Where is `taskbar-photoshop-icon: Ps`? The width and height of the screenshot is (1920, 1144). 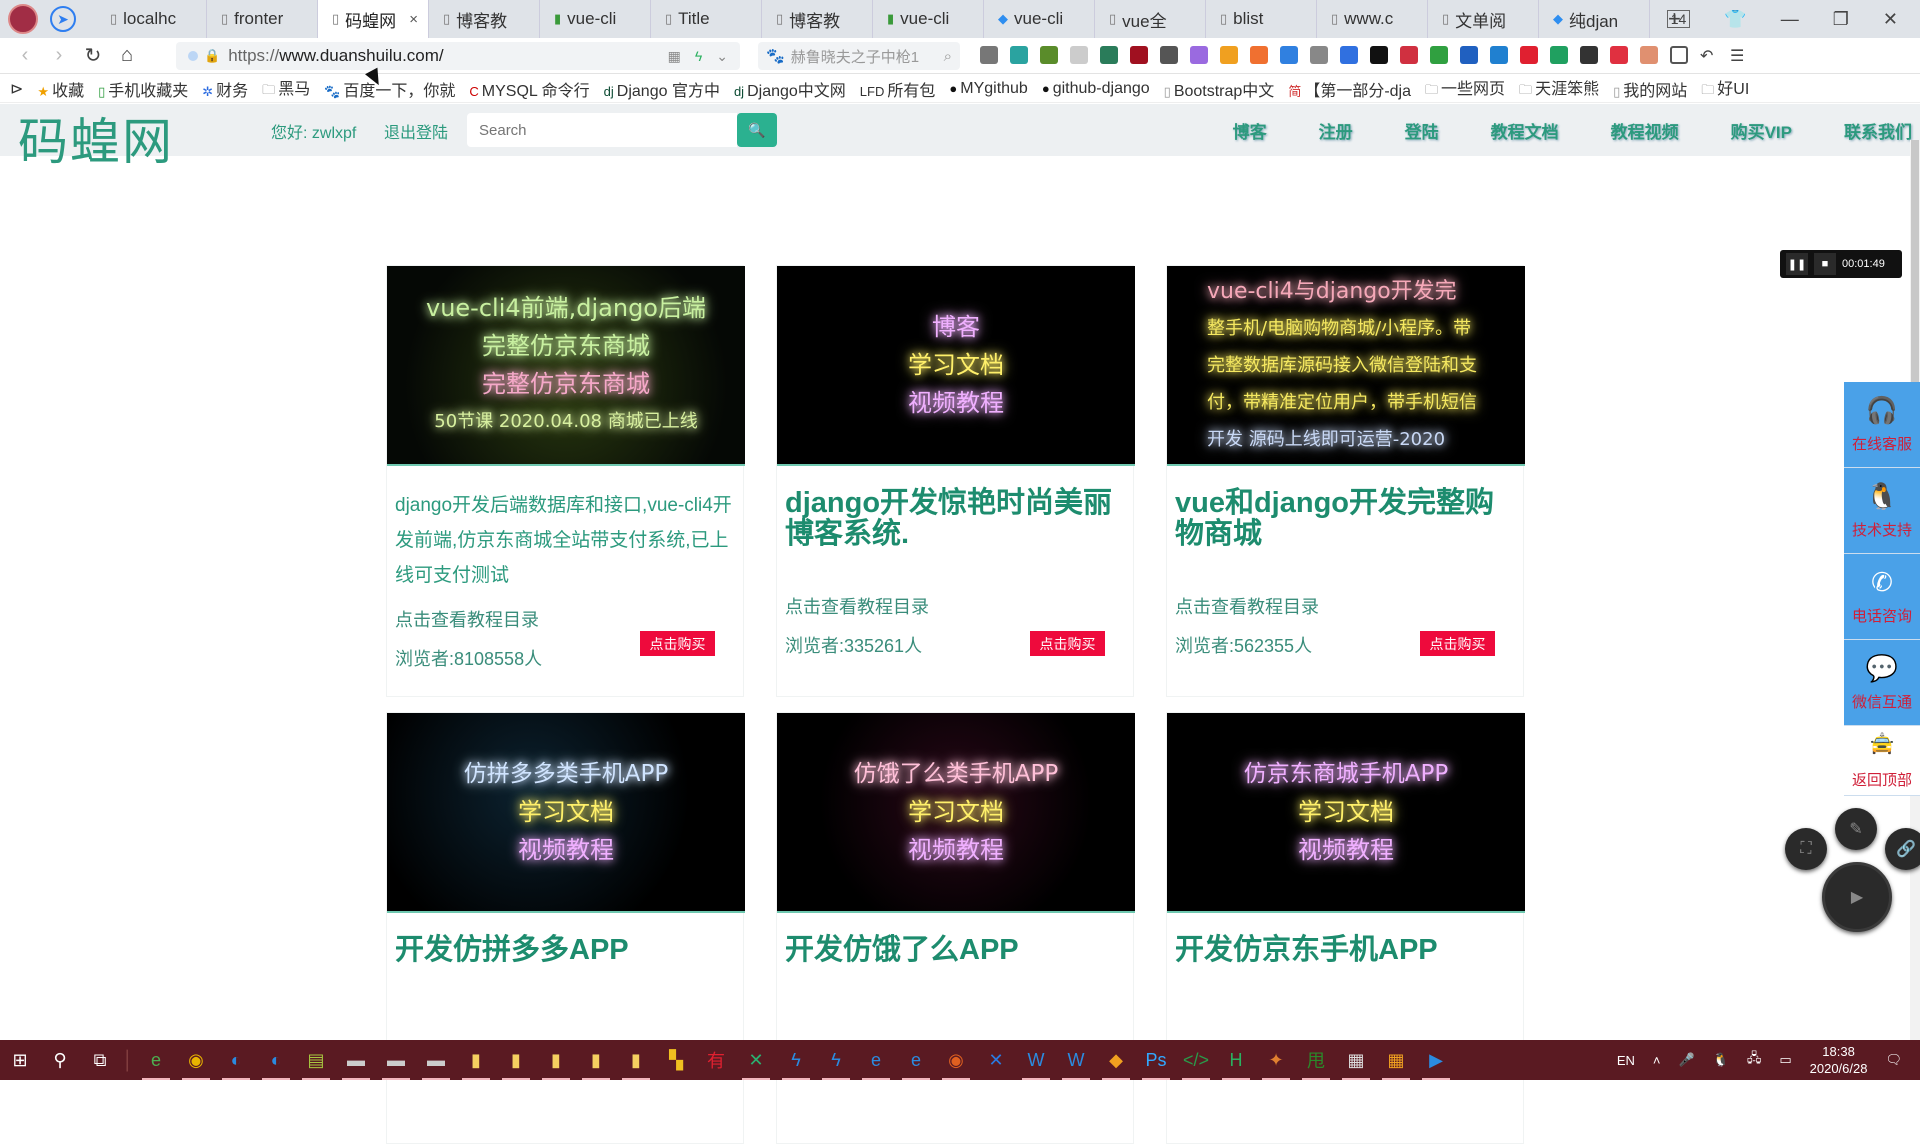 taskbar-photoshop-icon: Ps is located at coordinates (1156, 1060).